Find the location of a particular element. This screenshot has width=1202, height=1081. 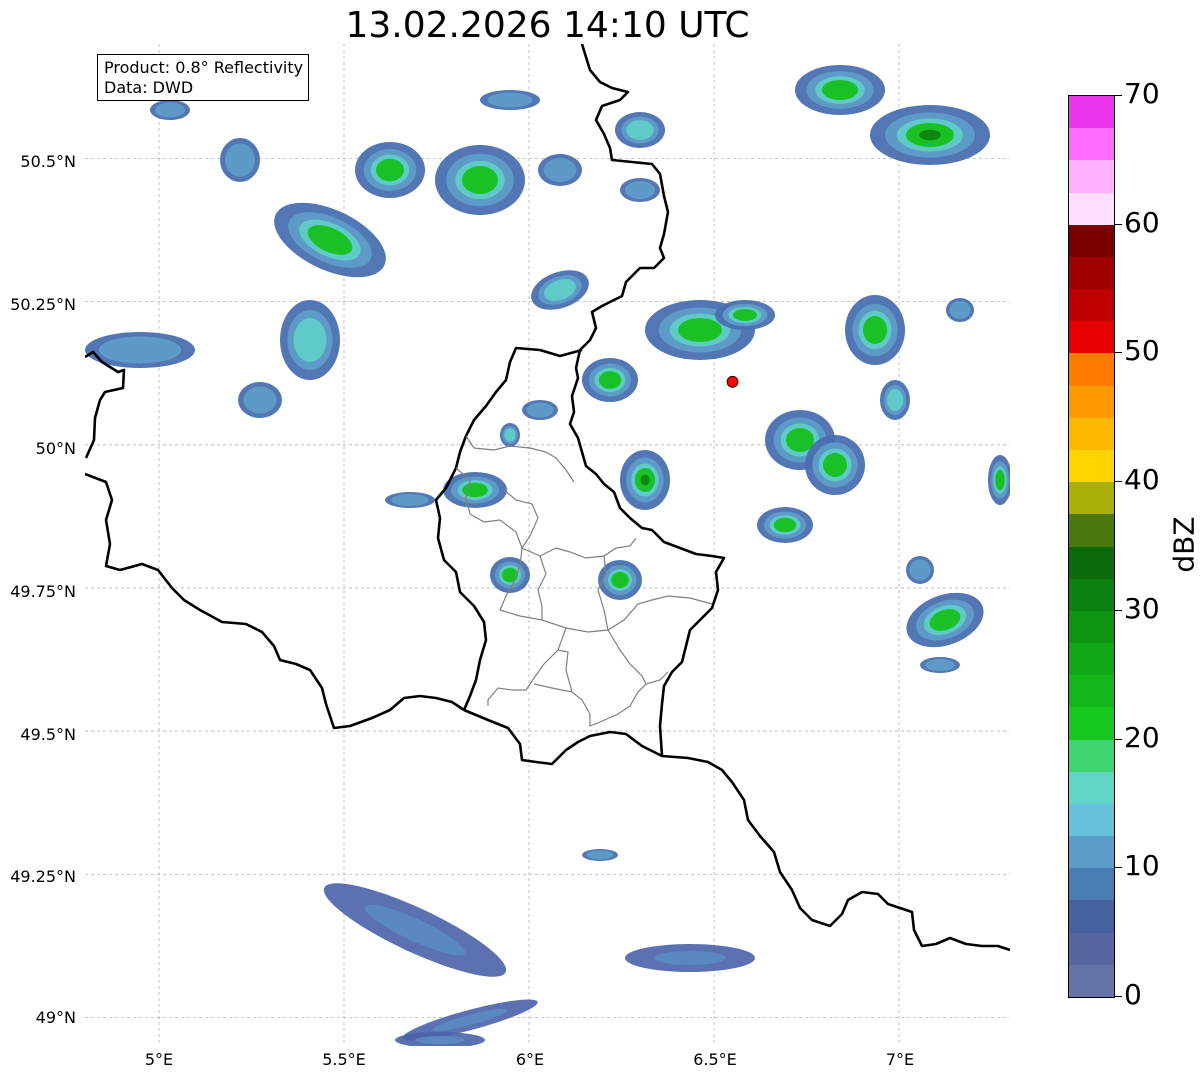

lat-label: 49.75°N is located at coordinates (43, 591).